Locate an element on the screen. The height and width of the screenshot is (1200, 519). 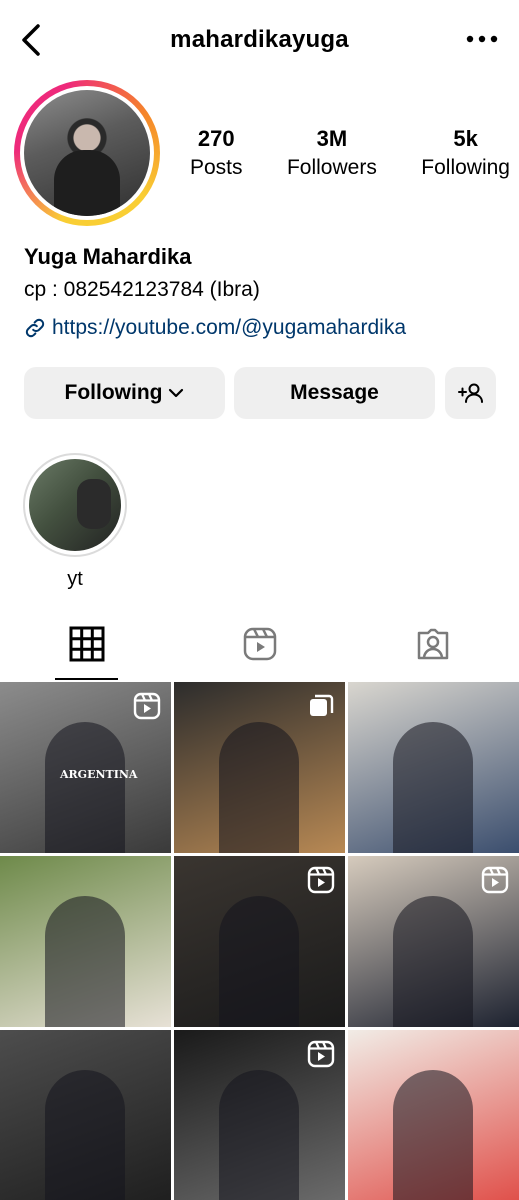
posts-count: 270 Posts is located at coordinates (216, 153).